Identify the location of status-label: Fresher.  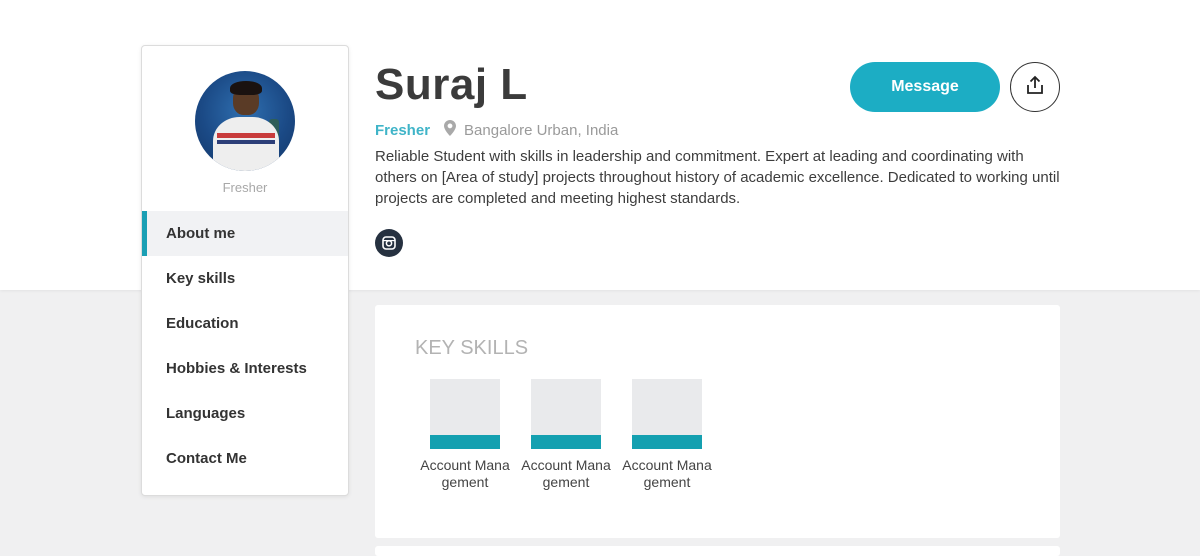
(403, 130).